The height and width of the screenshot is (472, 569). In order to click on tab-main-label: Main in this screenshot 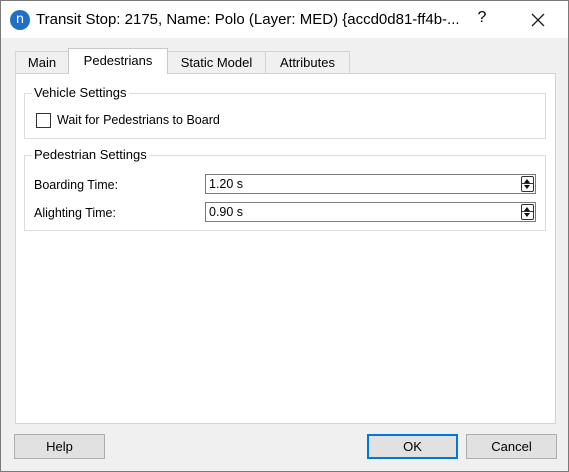, I will do `click(42, 62)`.